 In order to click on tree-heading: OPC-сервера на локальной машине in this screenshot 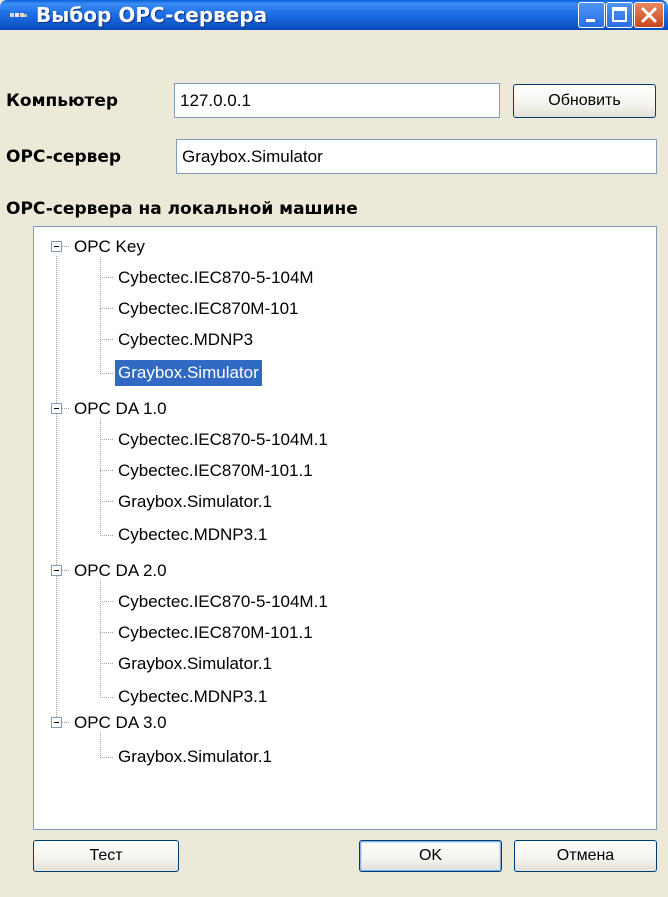, I will do `click(182, 209)`.